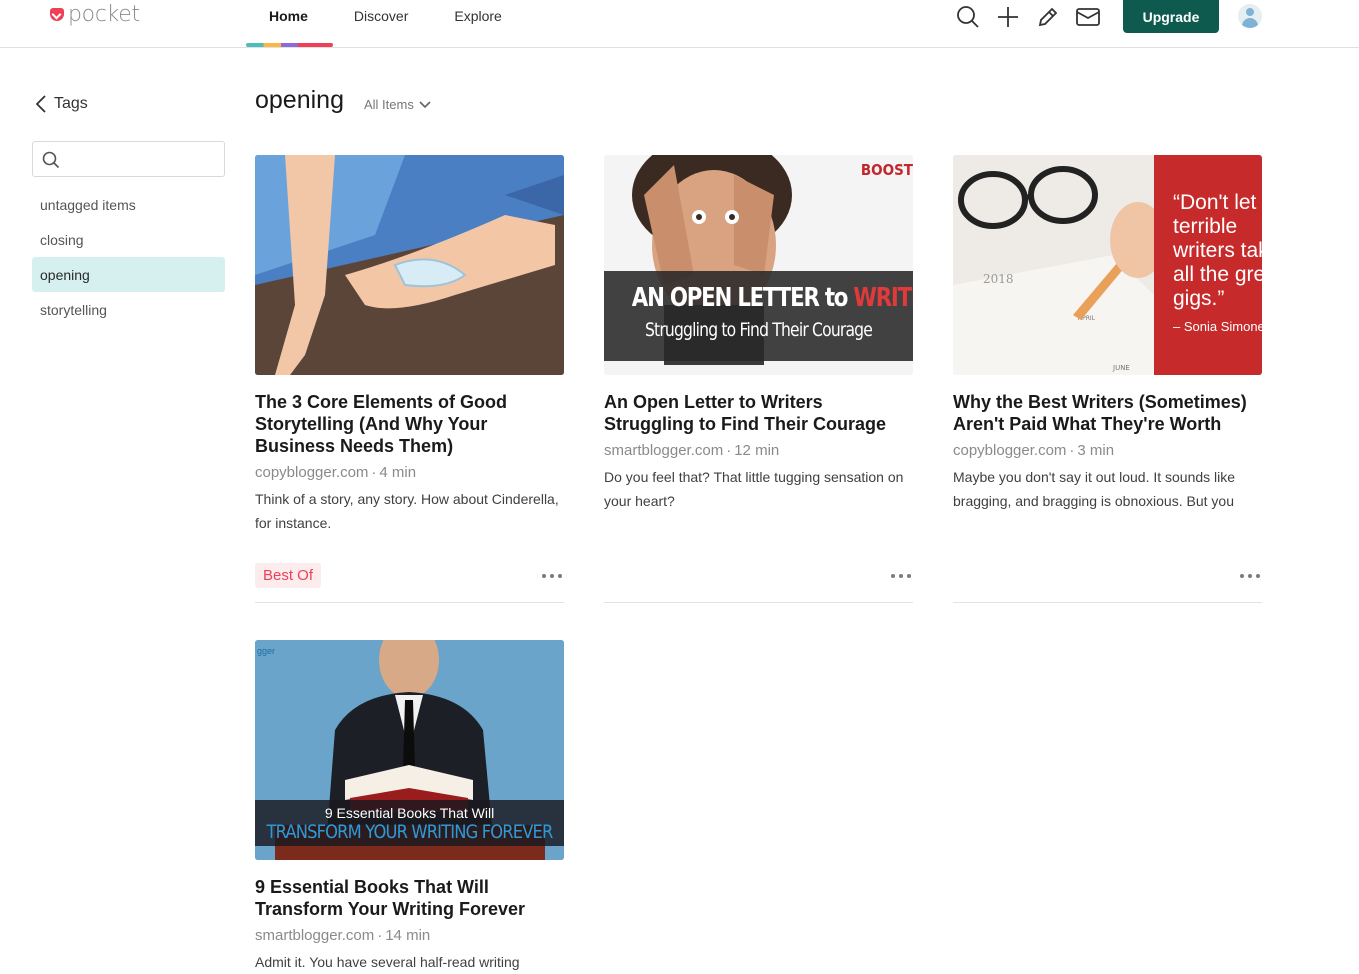 This screenshot has width=1359, height=974. I want to click on boost-corner-text: BOOST, so click(886, 170).